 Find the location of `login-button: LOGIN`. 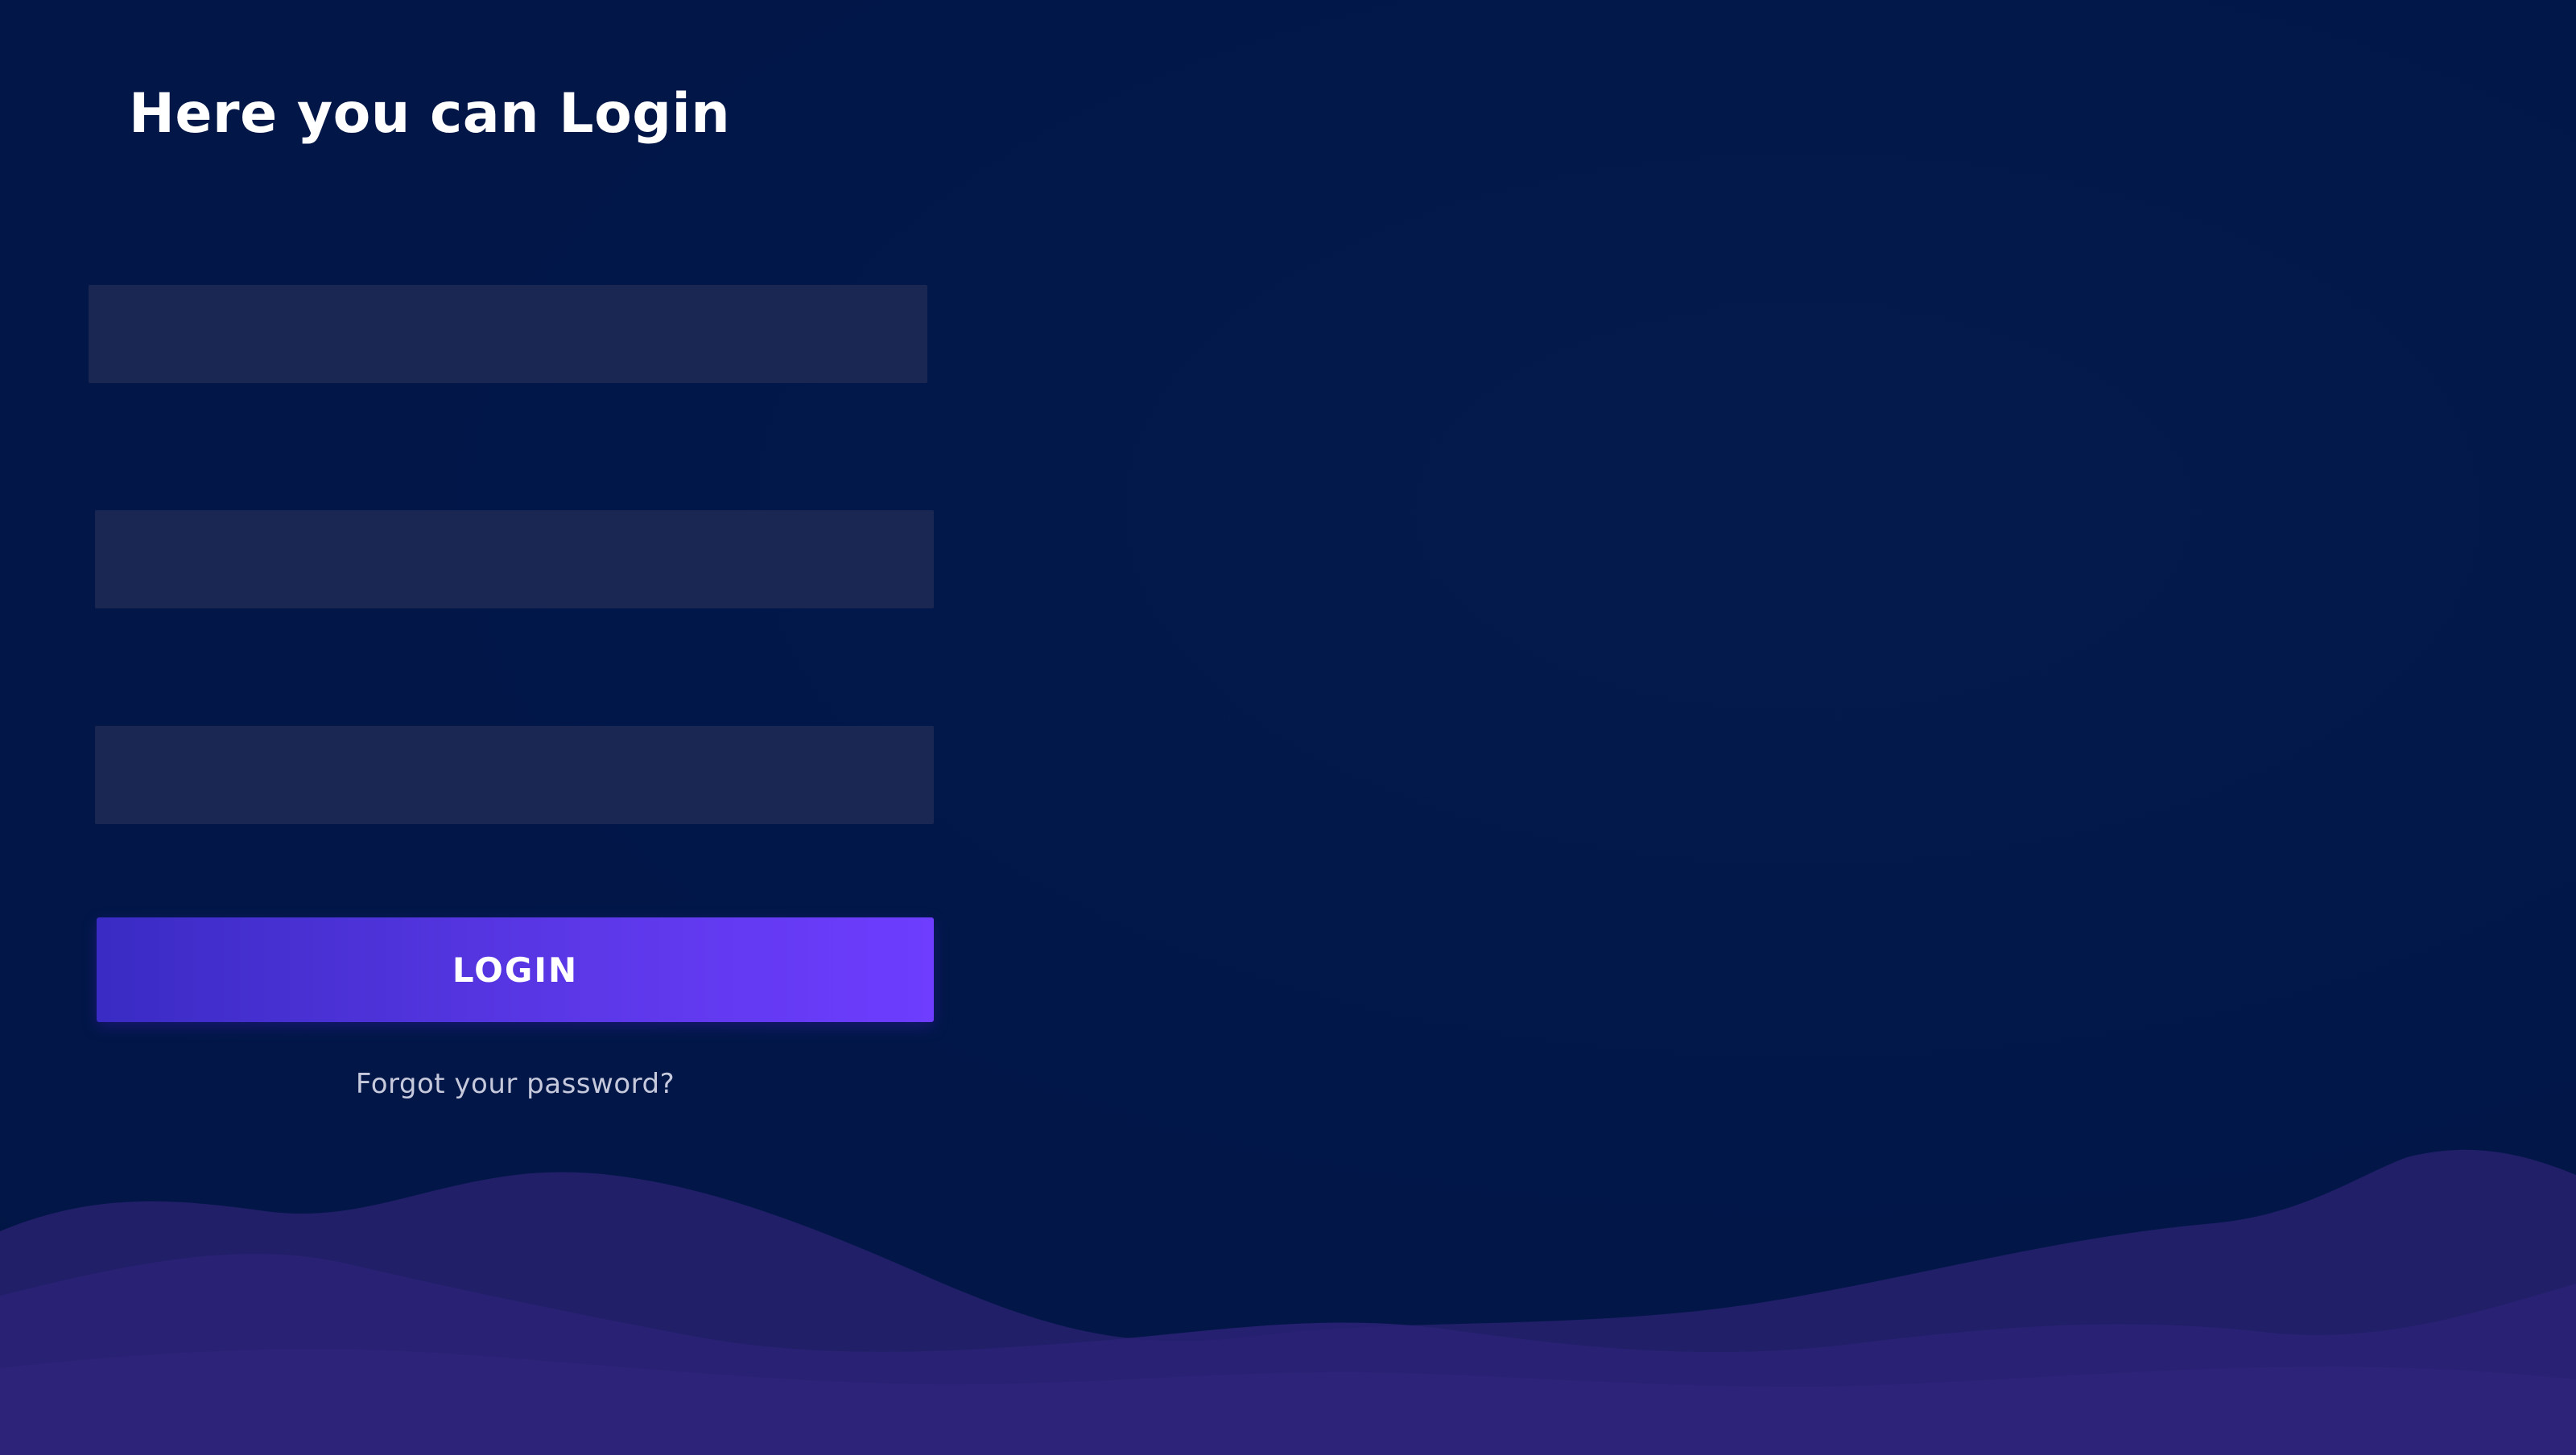

login-button: LOGIN is located at coordinates (515, 969).